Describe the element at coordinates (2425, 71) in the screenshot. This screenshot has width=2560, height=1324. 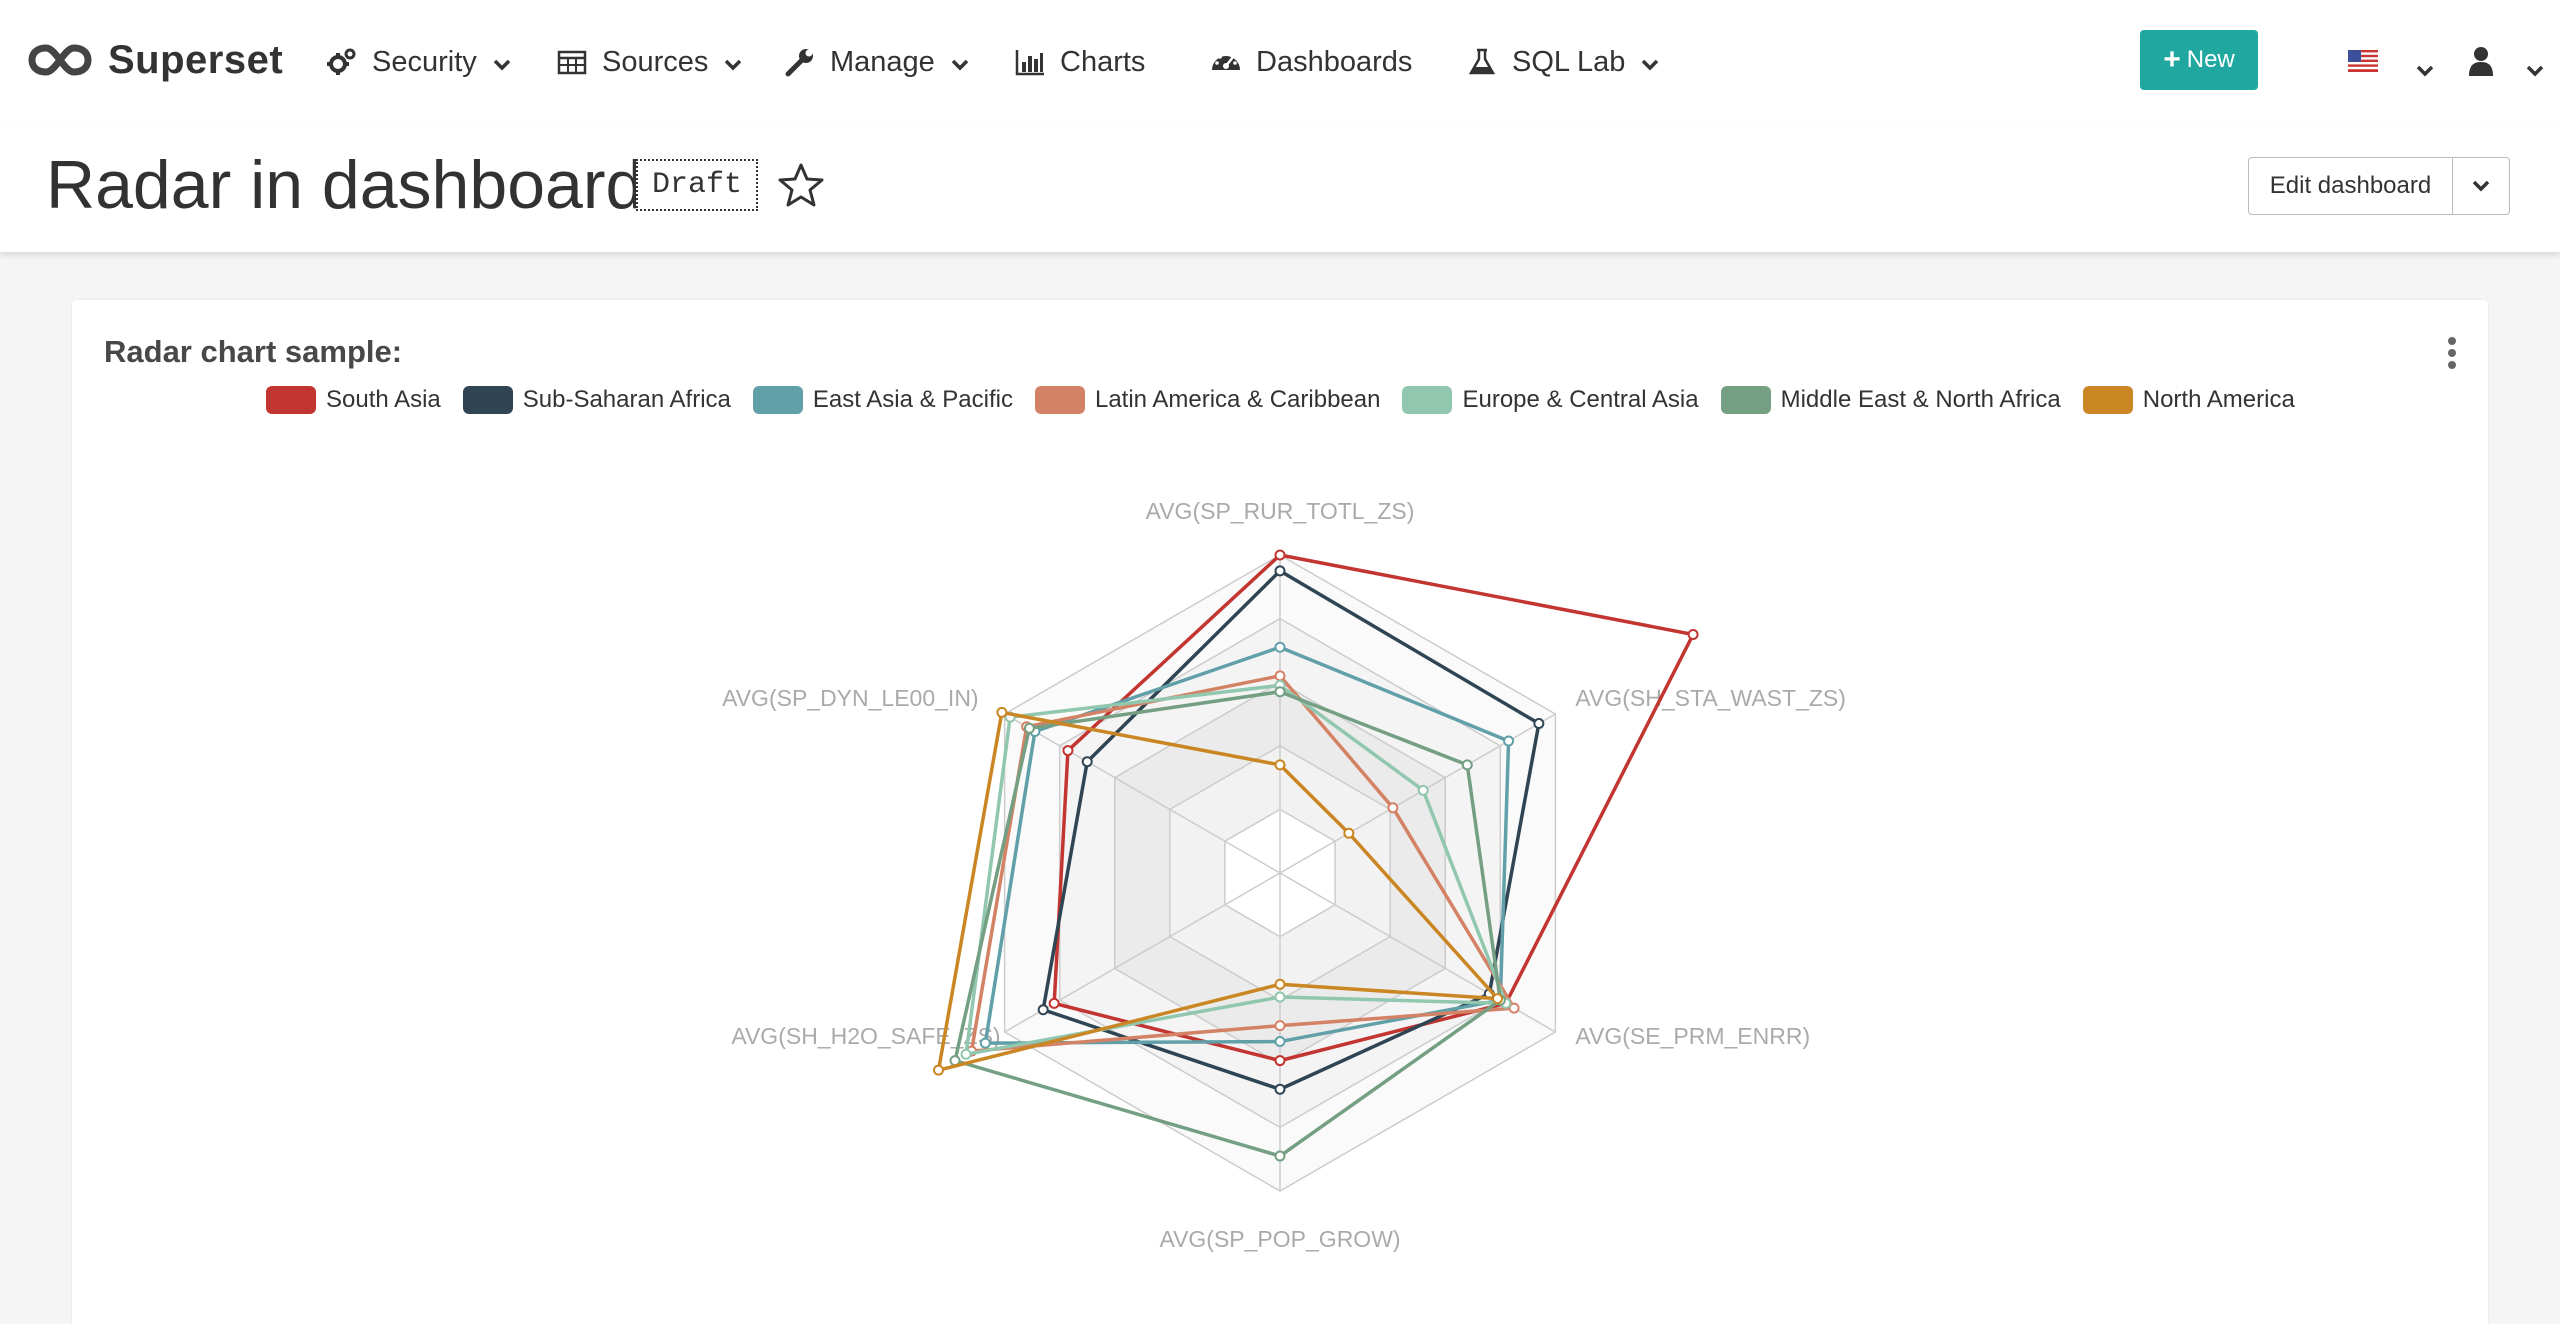
I see `language-chevron-down-icon` at that location.